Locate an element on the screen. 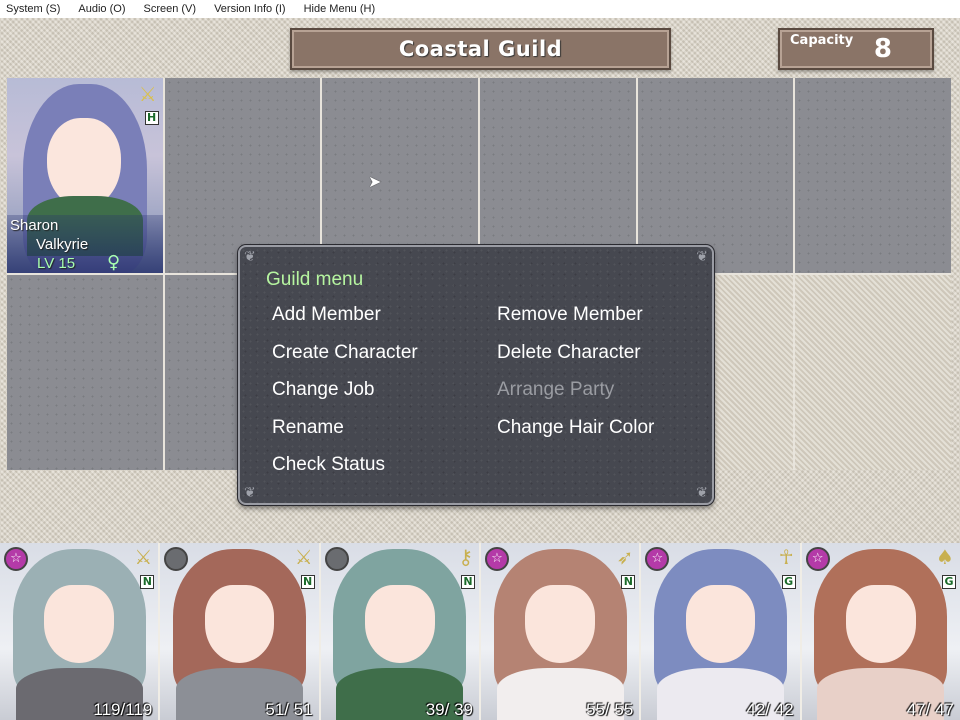  menu-version-info: Version Info (I) is located at coordinates (250, 9).